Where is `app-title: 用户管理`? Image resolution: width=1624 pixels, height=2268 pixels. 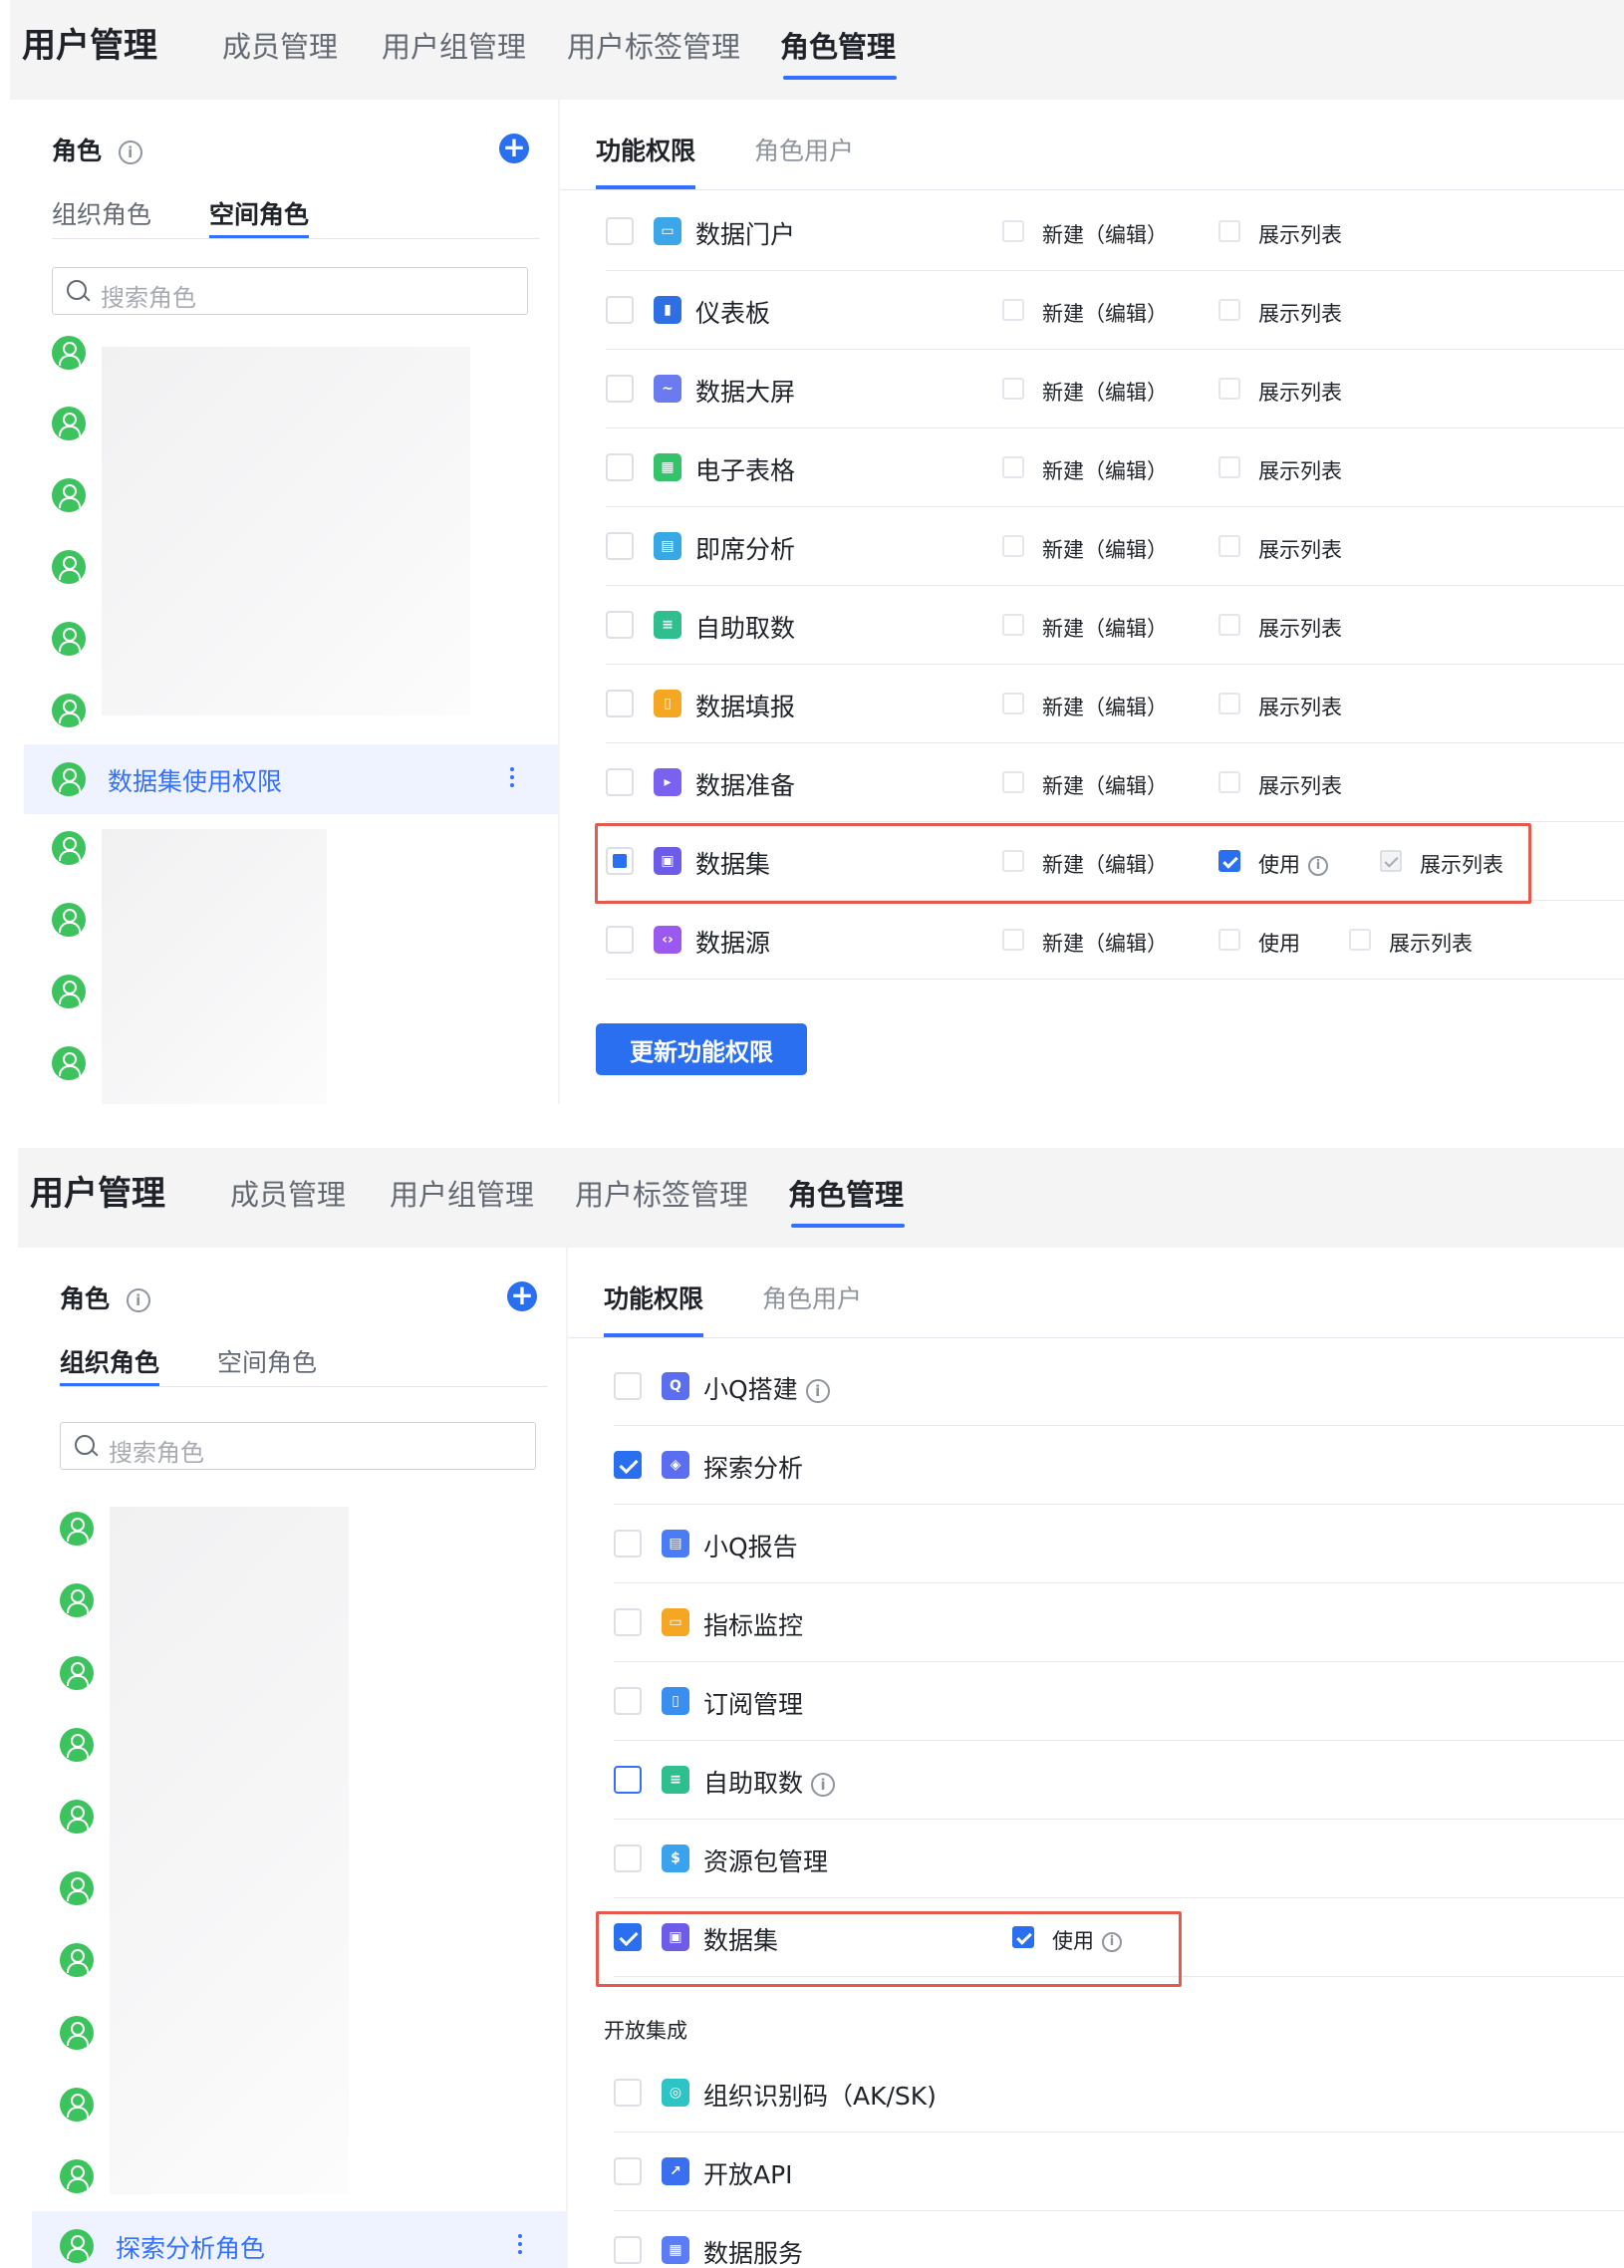 app-title: 用户管理 is located at coordinates (98, 1194).